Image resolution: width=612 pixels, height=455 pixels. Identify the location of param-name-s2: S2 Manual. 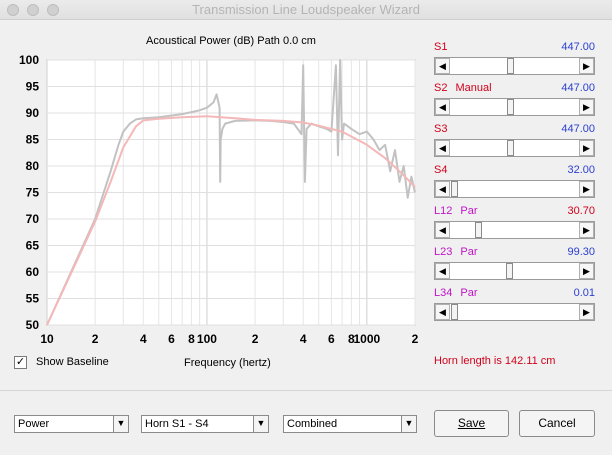
(463, 88).